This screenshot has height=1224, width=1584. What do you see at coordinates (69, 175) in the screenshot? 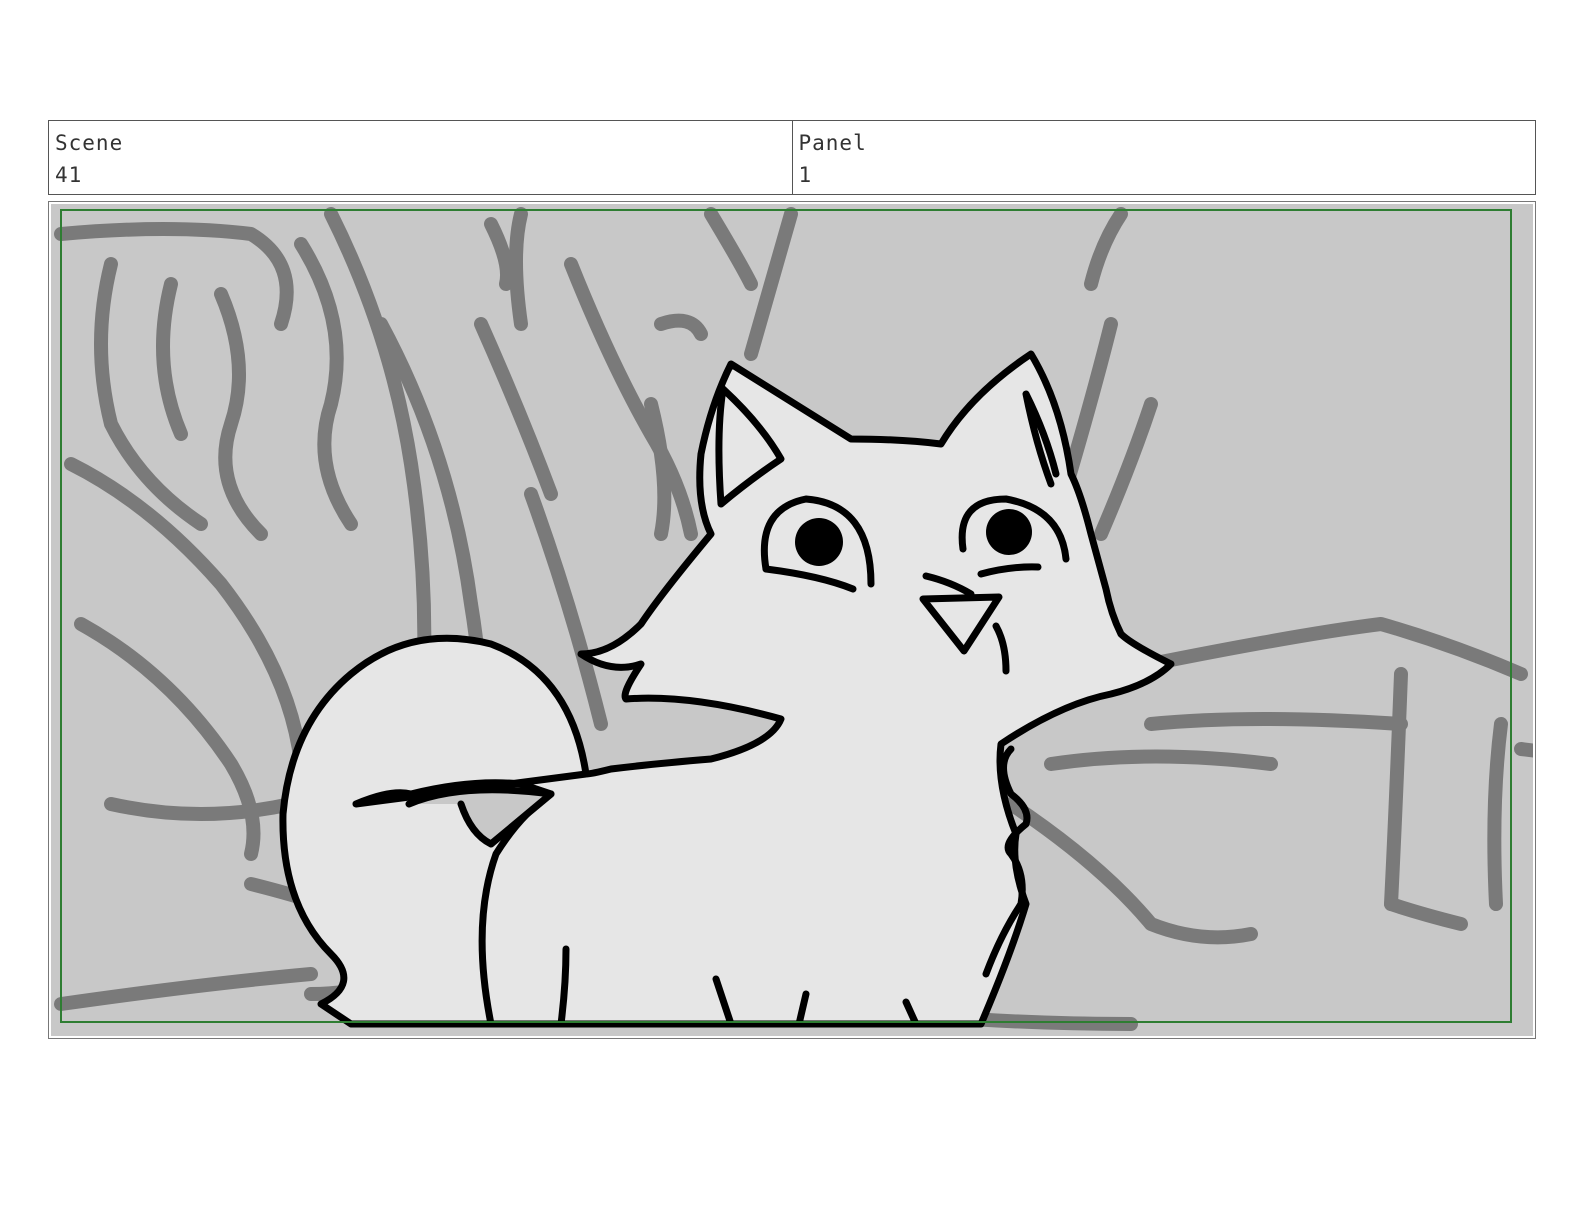
I see `scene-number: 41` at bounding box center [69, 175].